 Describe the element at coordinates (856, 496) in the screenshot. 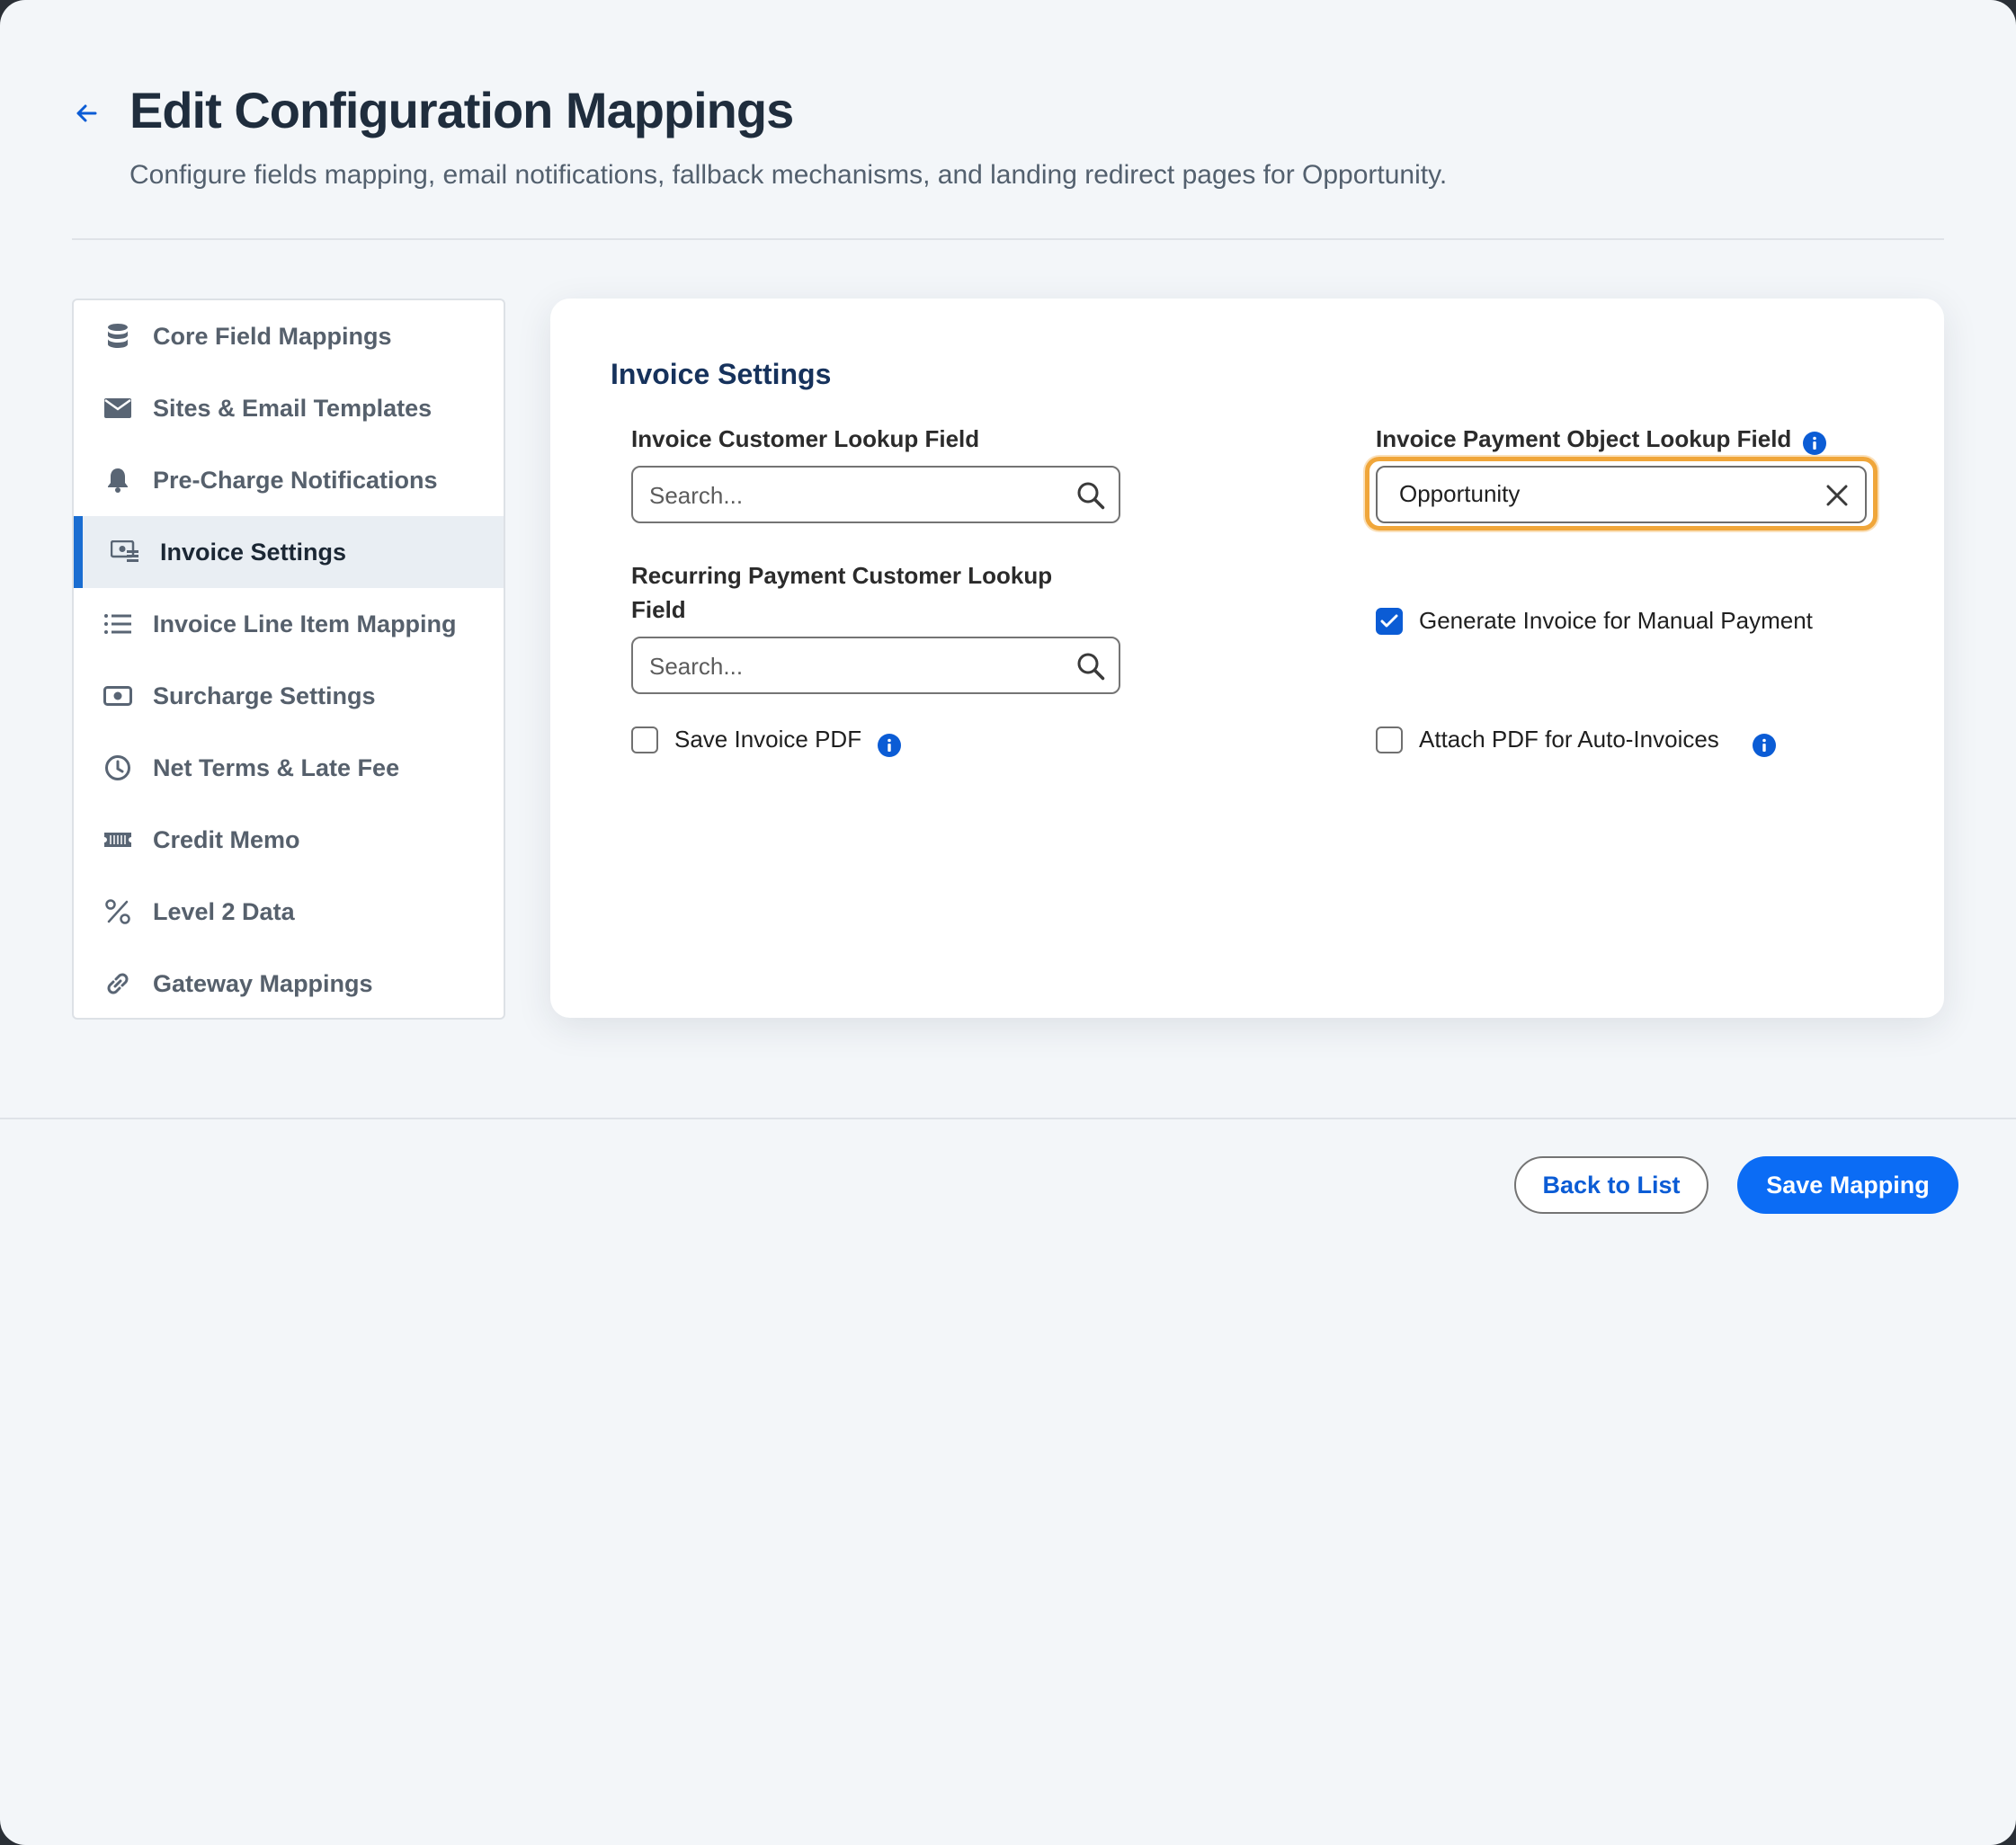

I see `invoice-customer-lookup-input` at that location.